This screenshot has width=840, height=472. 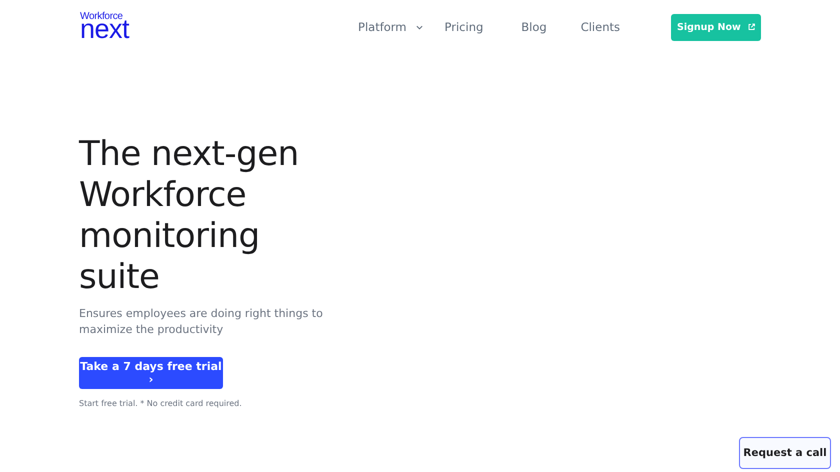 What do you see at coordinates (534, 27) in the screenshot?
I see `nav-link: Blog` at bounding box center [534, 27].